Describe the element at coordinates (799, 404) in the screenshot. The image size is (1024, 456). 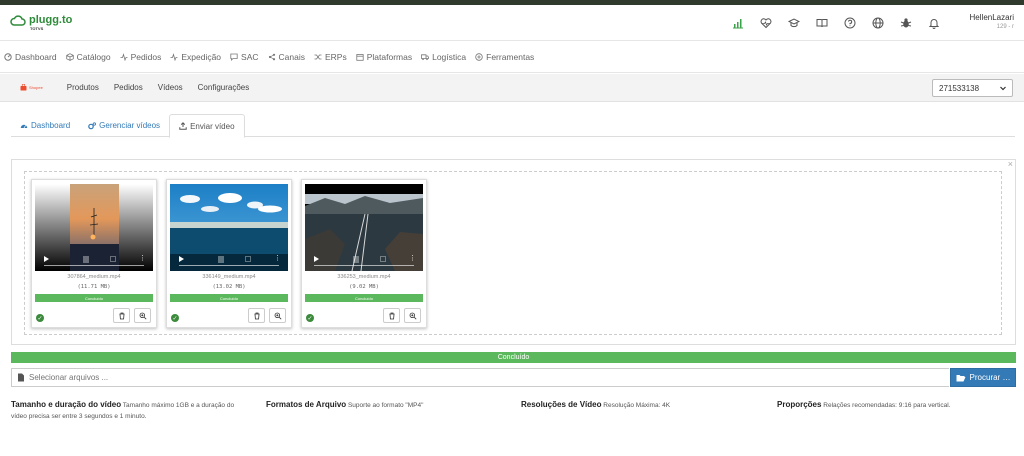
I see `info-title: Proporções` at that location.